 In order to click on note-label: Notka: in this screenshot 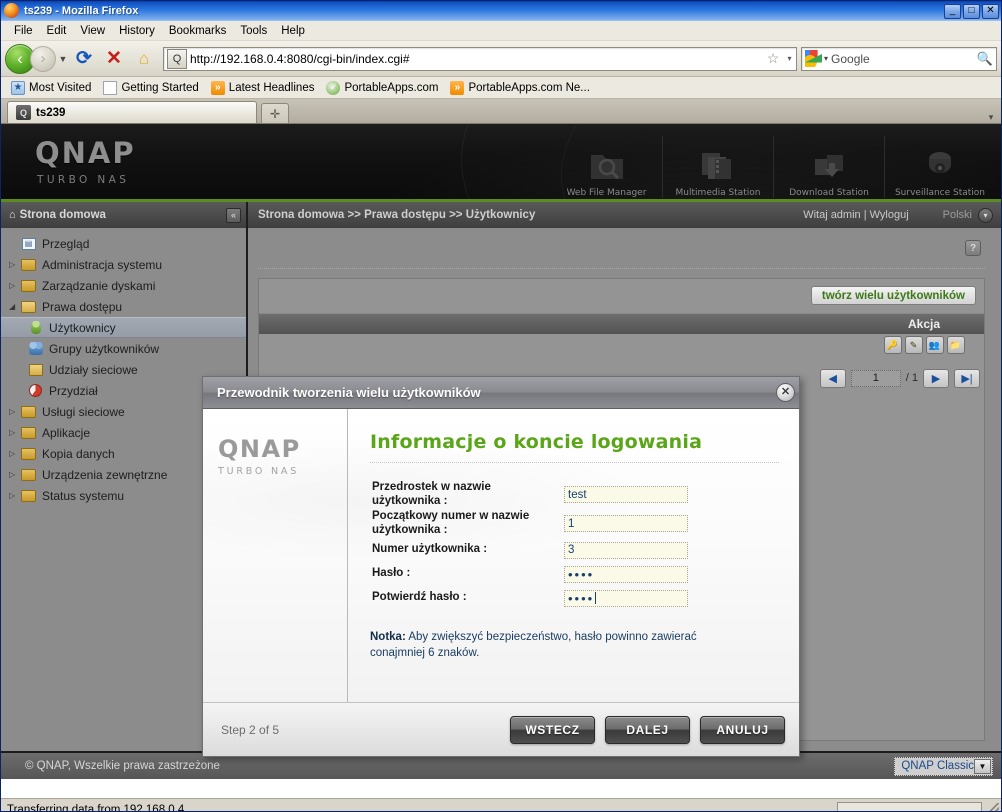, I will do `click(388, 637)`.